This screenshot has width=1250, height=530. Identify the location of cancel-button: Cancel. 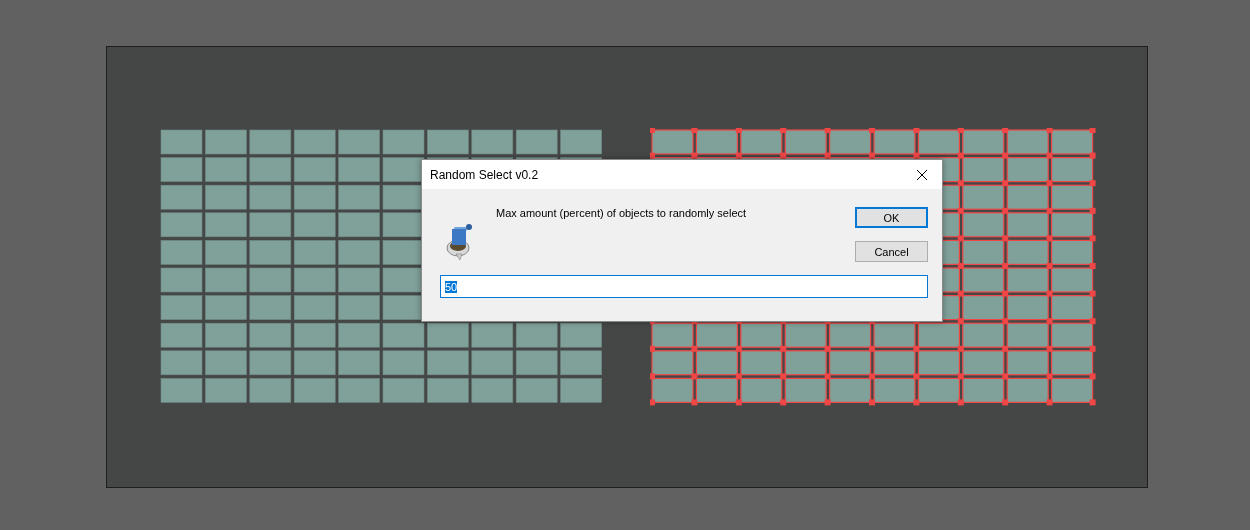
(891, 251).